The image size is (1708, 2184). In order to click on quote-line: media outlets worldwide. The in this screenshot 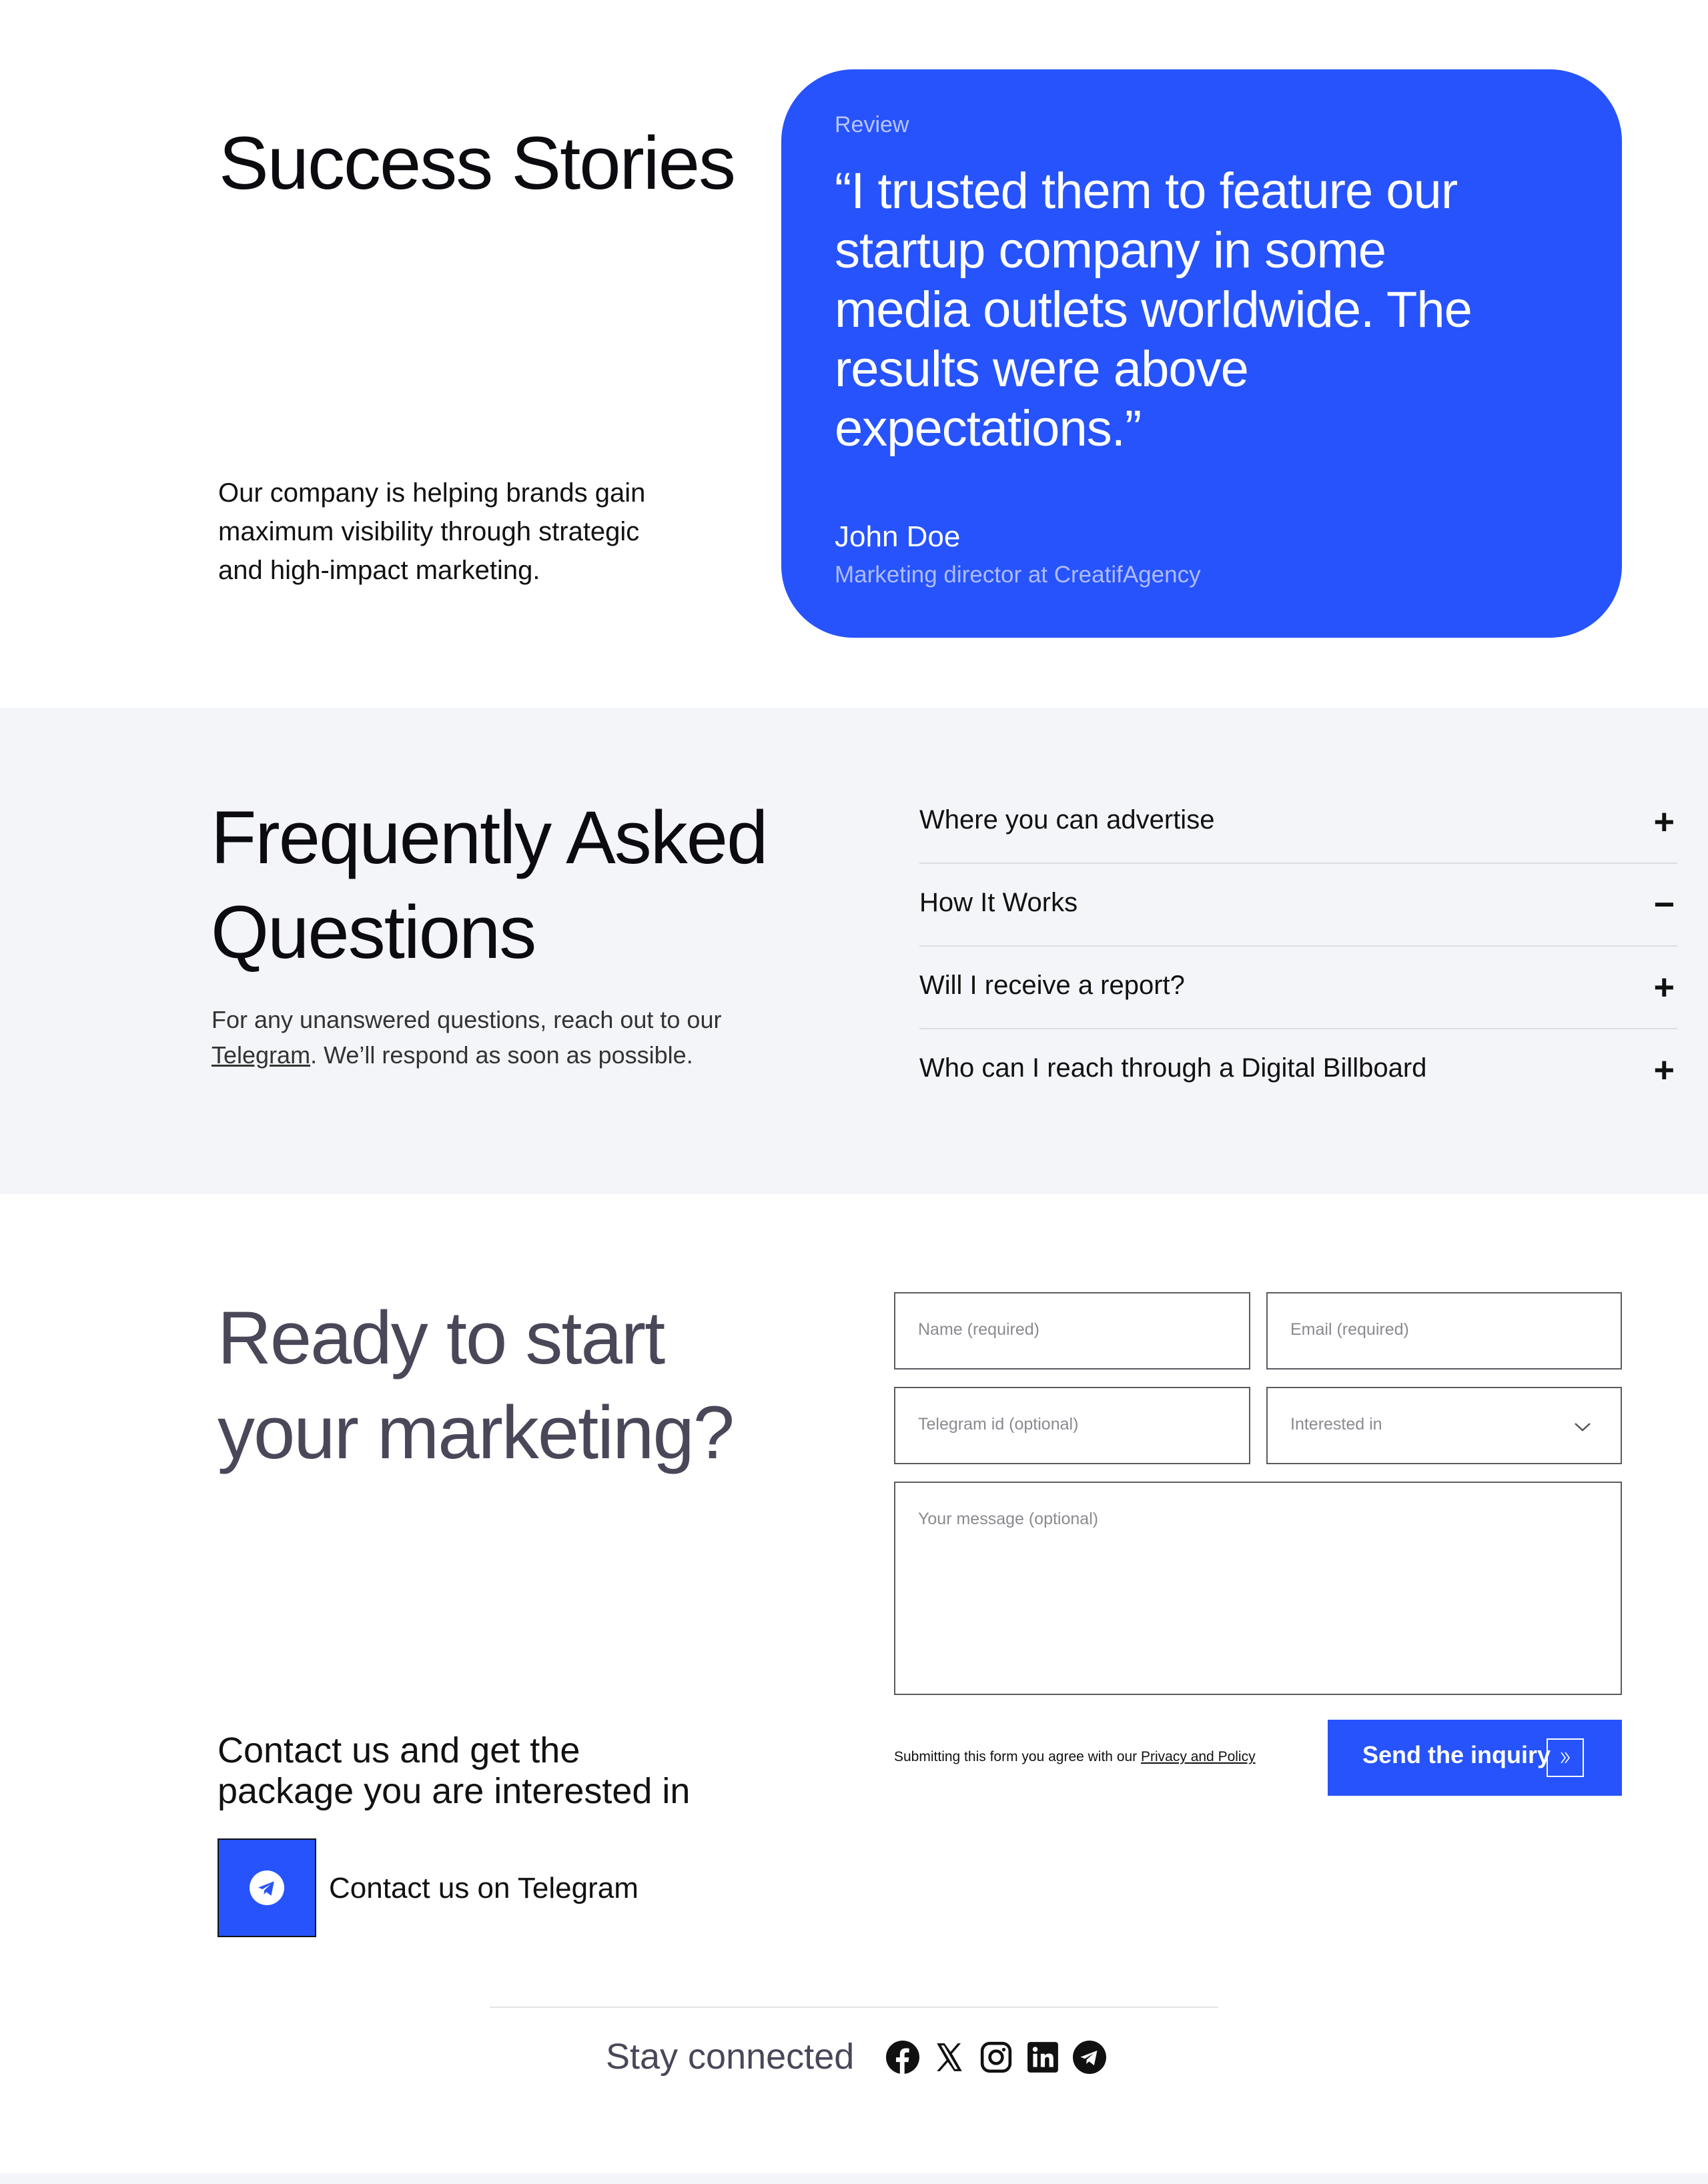, I will do `click(1154, 310)`.